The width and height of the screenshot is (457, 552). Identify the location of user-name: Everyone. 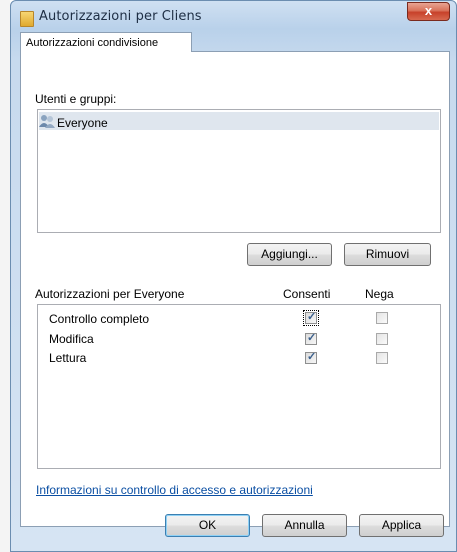
(82, 123).